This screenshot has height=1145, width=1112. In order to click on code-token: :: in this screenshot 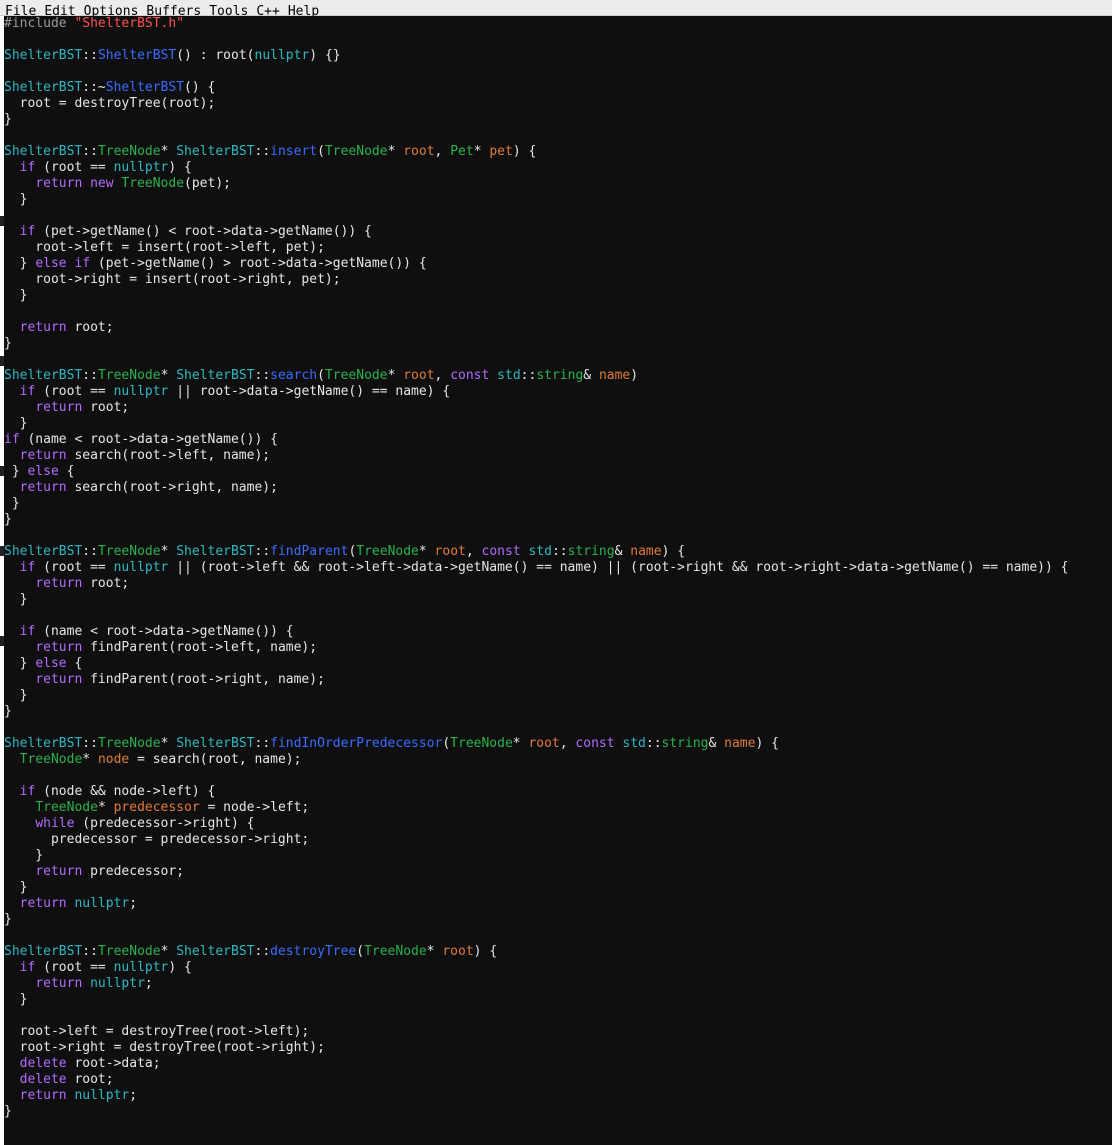, I will do `click(90, 55)`.